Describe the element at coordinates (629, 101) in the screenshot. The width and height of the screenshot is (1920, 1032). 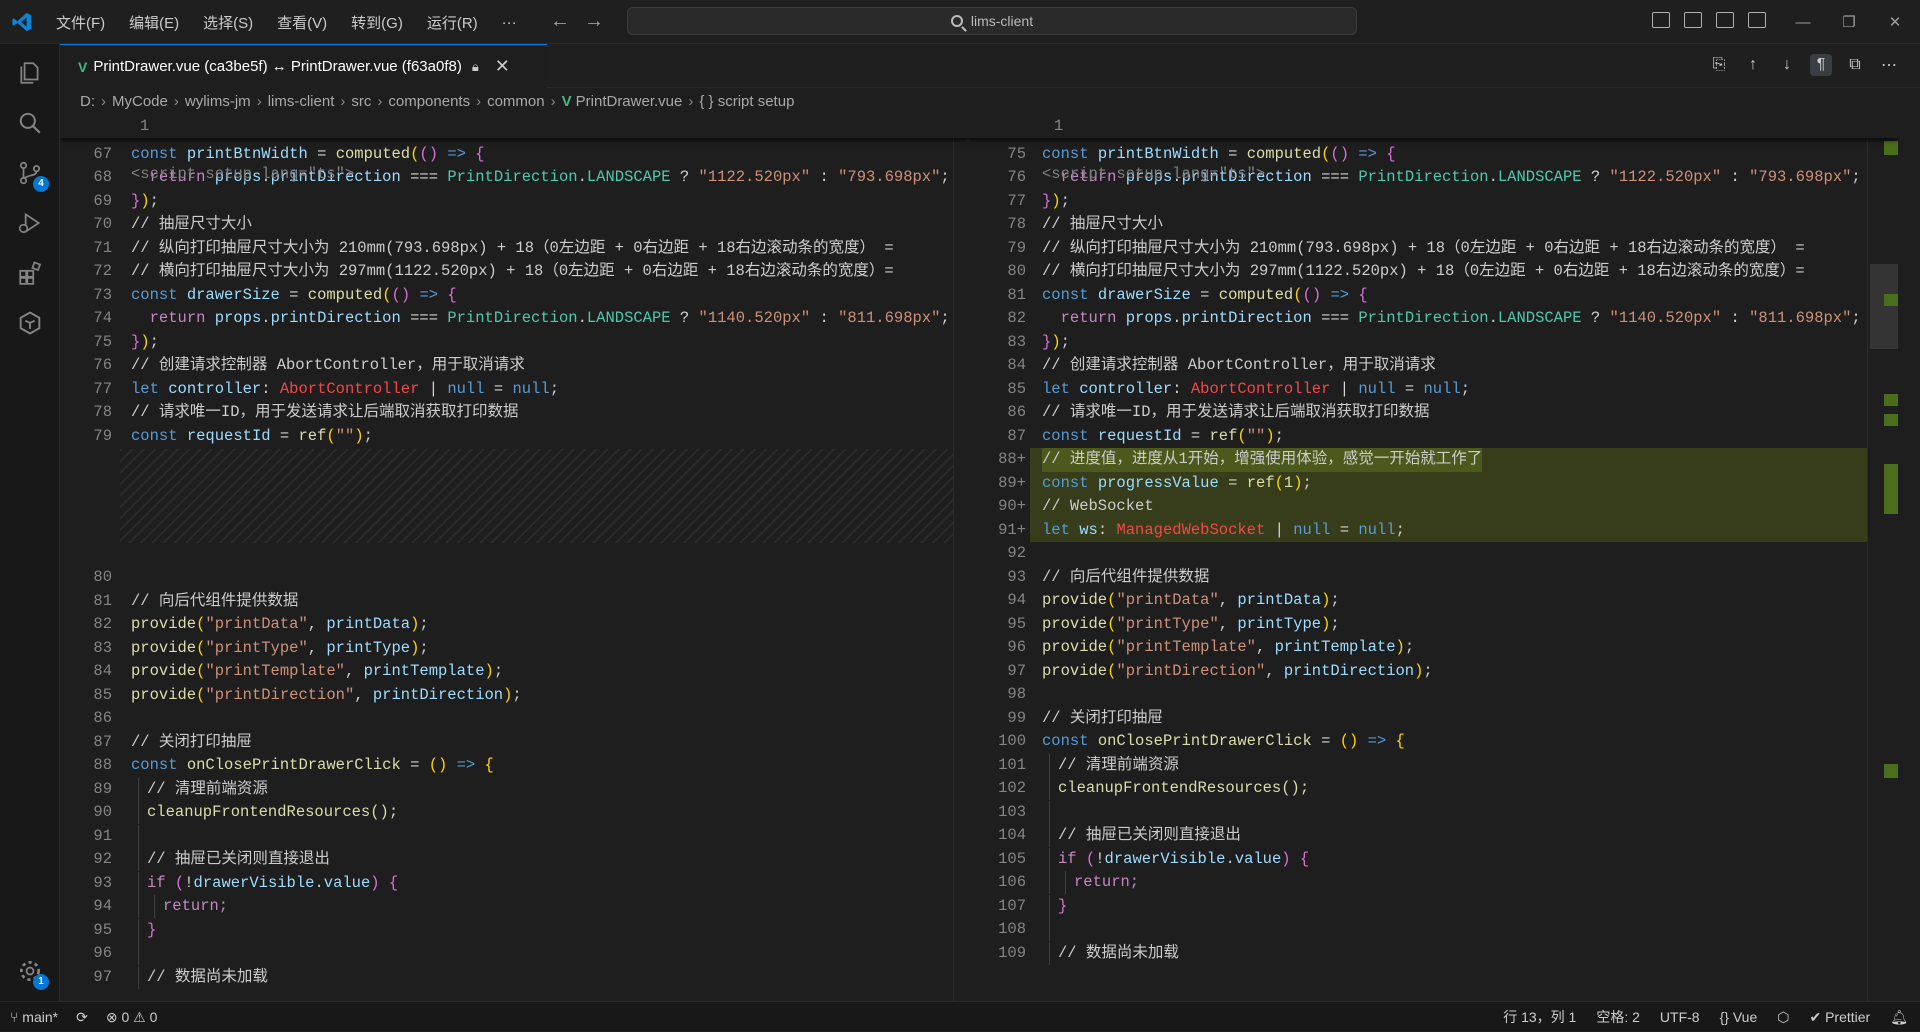
I see `breadcrumb-file: PrintDrawer.vue` at that location.